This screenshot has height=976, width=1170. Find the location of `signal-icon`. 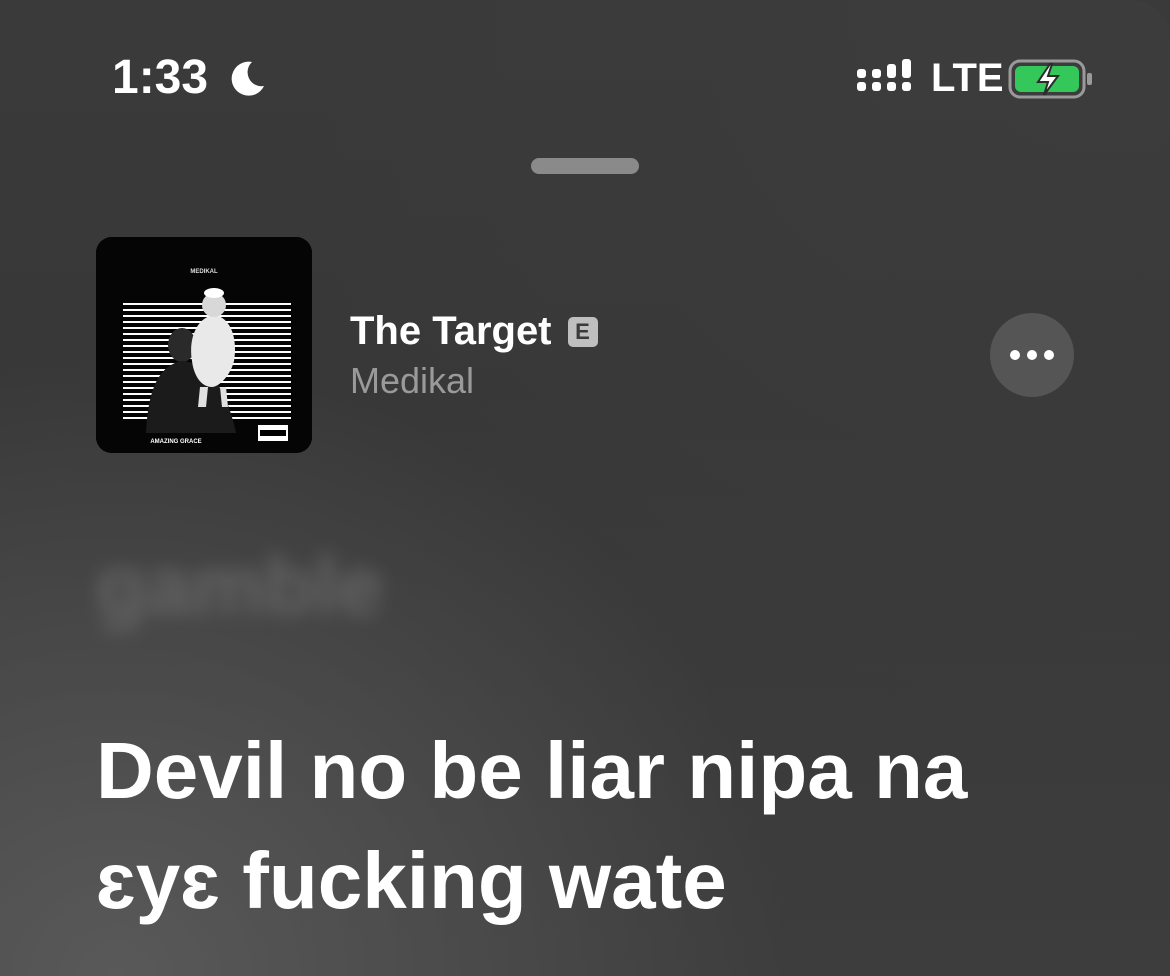

signal-icon is located at coordinates (884, 75).